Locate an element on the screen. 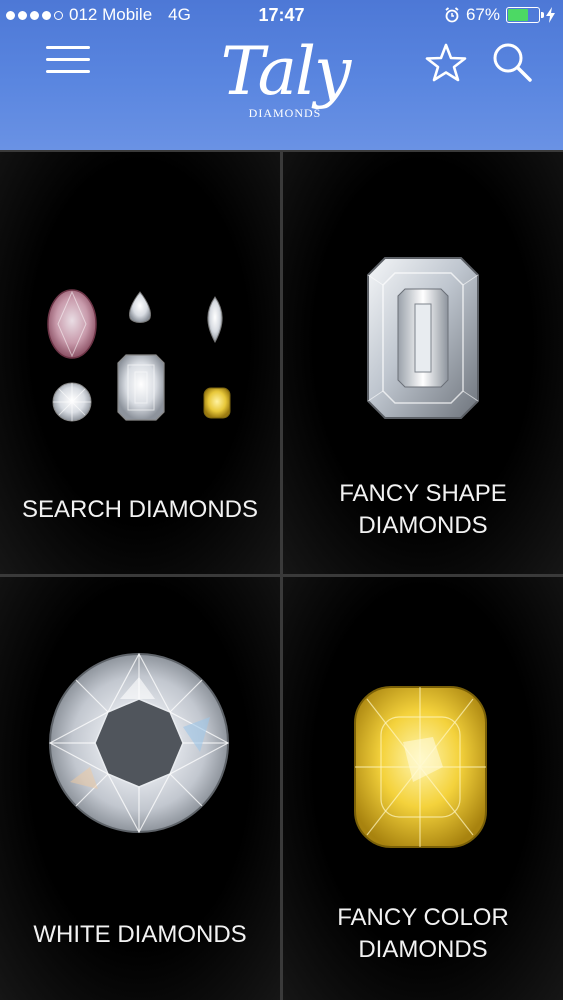 The width and height of the screenshot is (563, 1000). tile-label-line: FANCY SHAPE is located at coordinates (423, 493).